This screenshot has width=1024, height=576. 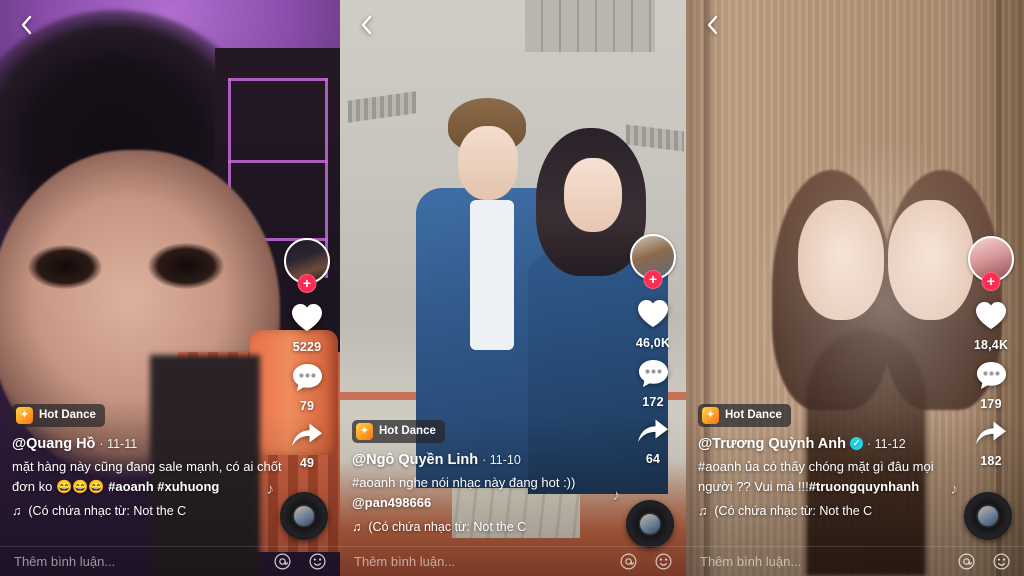 I want to click on description-line-2: người ?? Vui mà !!!, so click(x=753, y=486).